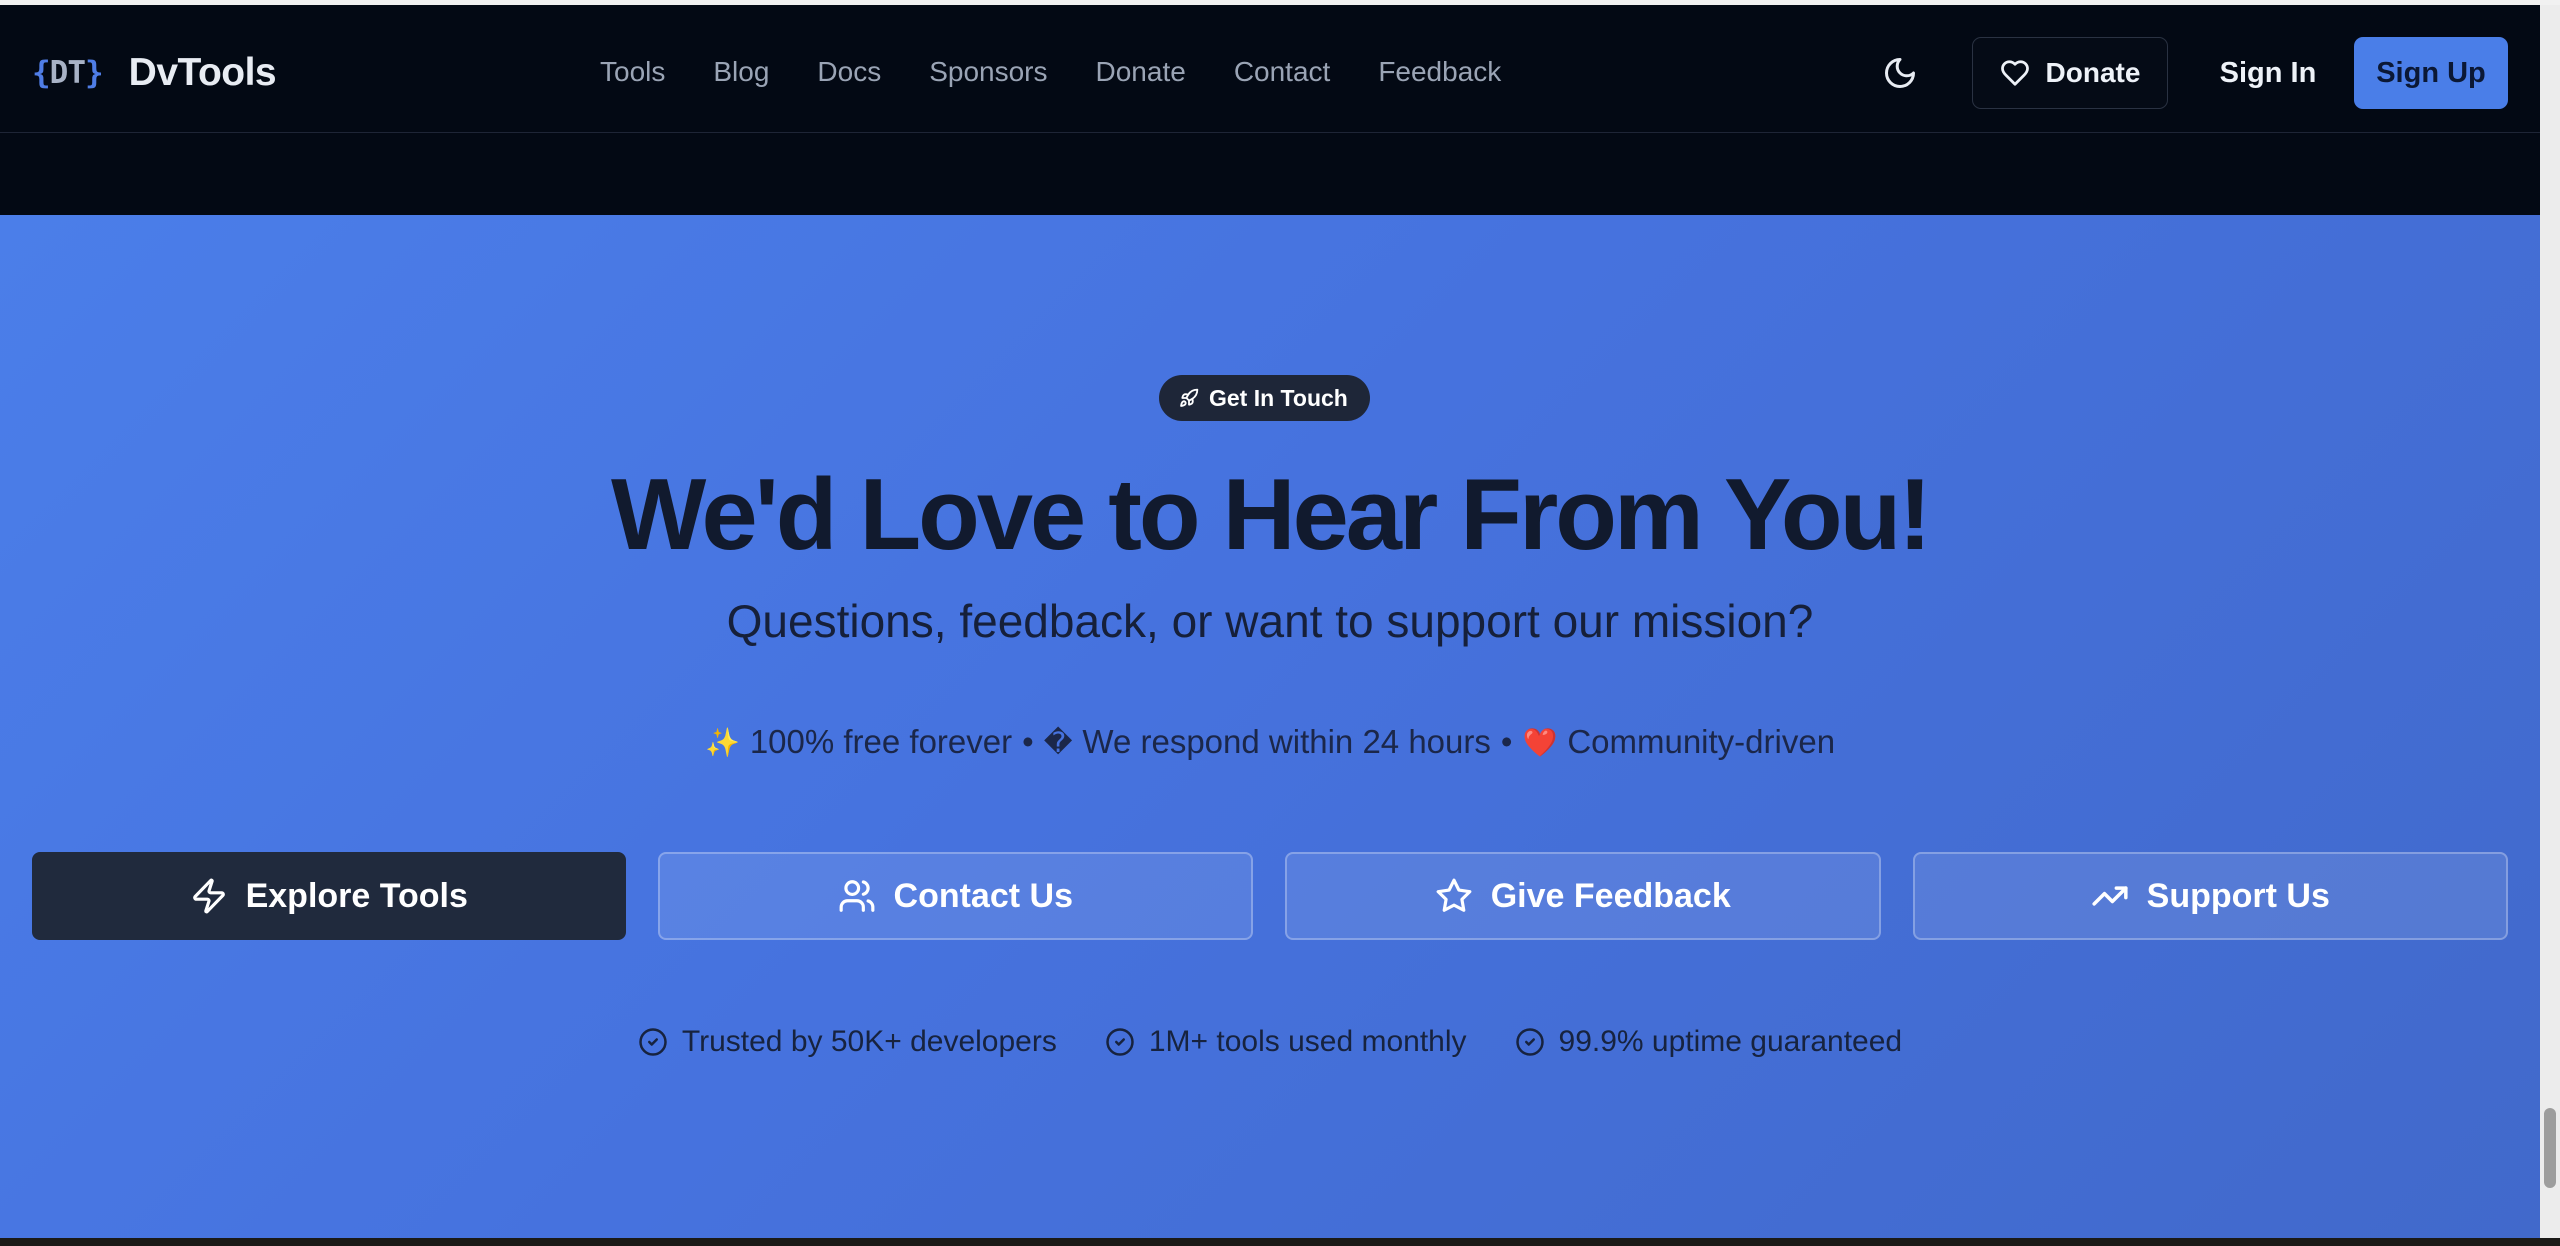 The height and width of the screenshot is (1246, 2560). Describe the element at coordinates (881, 741) in the screenshot. I see `highlight-free: 100% free forever` at that location.